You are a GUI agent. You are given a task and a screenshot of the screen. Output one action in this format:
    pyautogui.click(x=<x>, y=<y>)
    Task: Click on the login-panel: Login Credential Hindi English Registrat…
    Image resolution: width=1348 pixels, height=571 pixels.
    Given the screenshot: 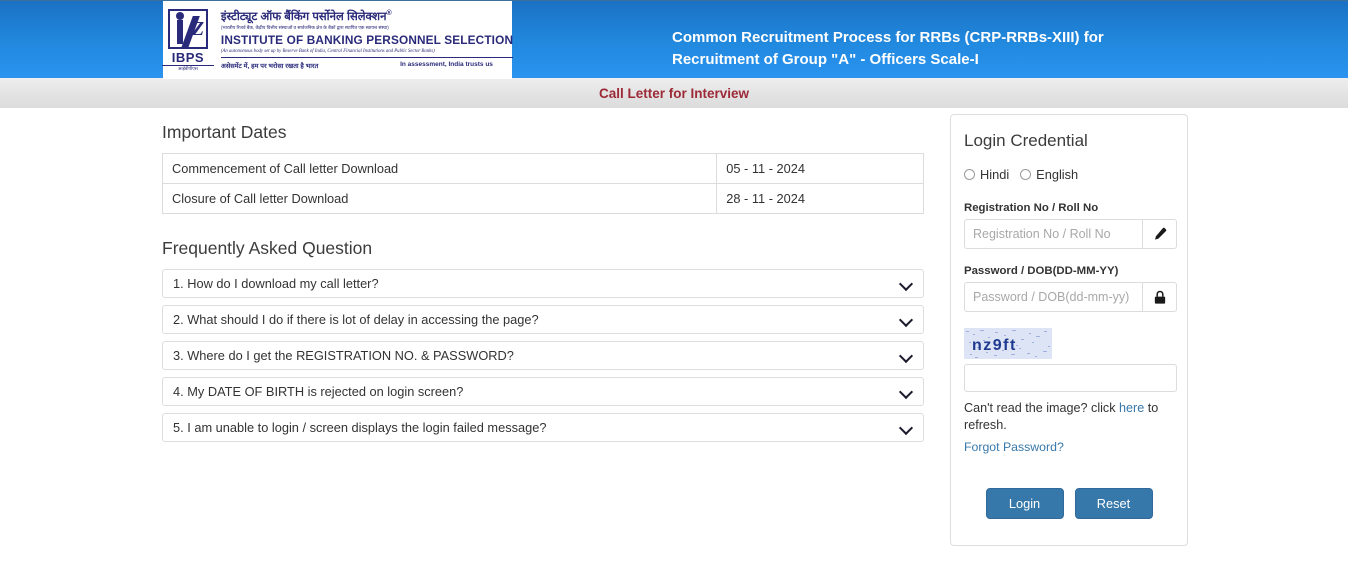 What is the action you would take?
    pyautogui.click(x=1069, y=330)
    